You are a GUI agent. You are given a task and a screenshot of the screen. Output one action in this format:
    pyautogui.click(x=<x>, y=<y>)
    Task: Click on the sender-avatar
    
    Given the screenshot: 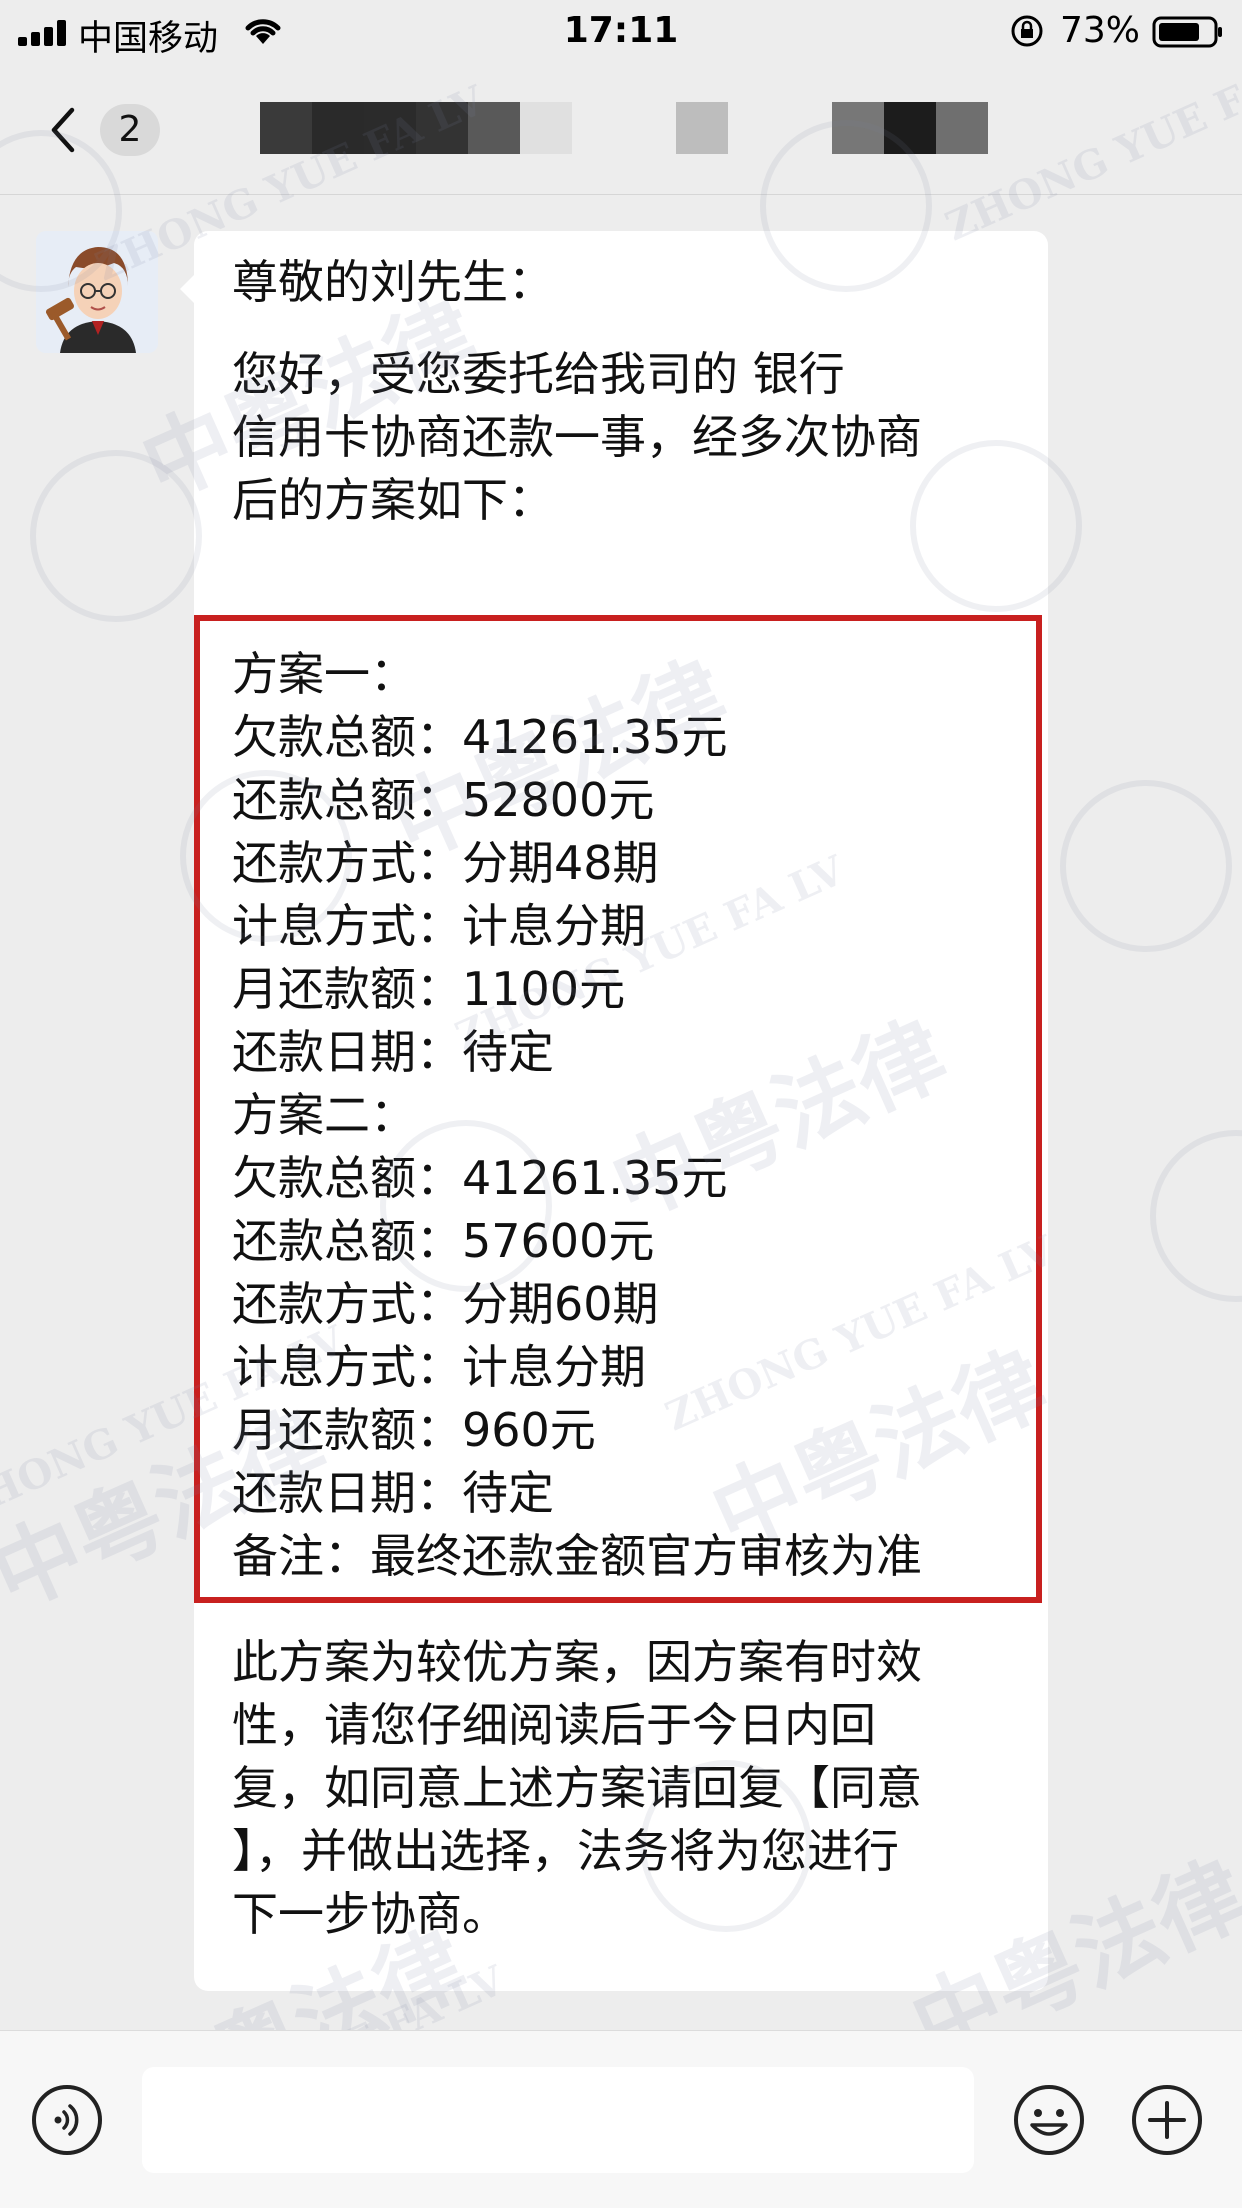 What is the action you would take?
    pyautogui.click(x=97, y=292)
    